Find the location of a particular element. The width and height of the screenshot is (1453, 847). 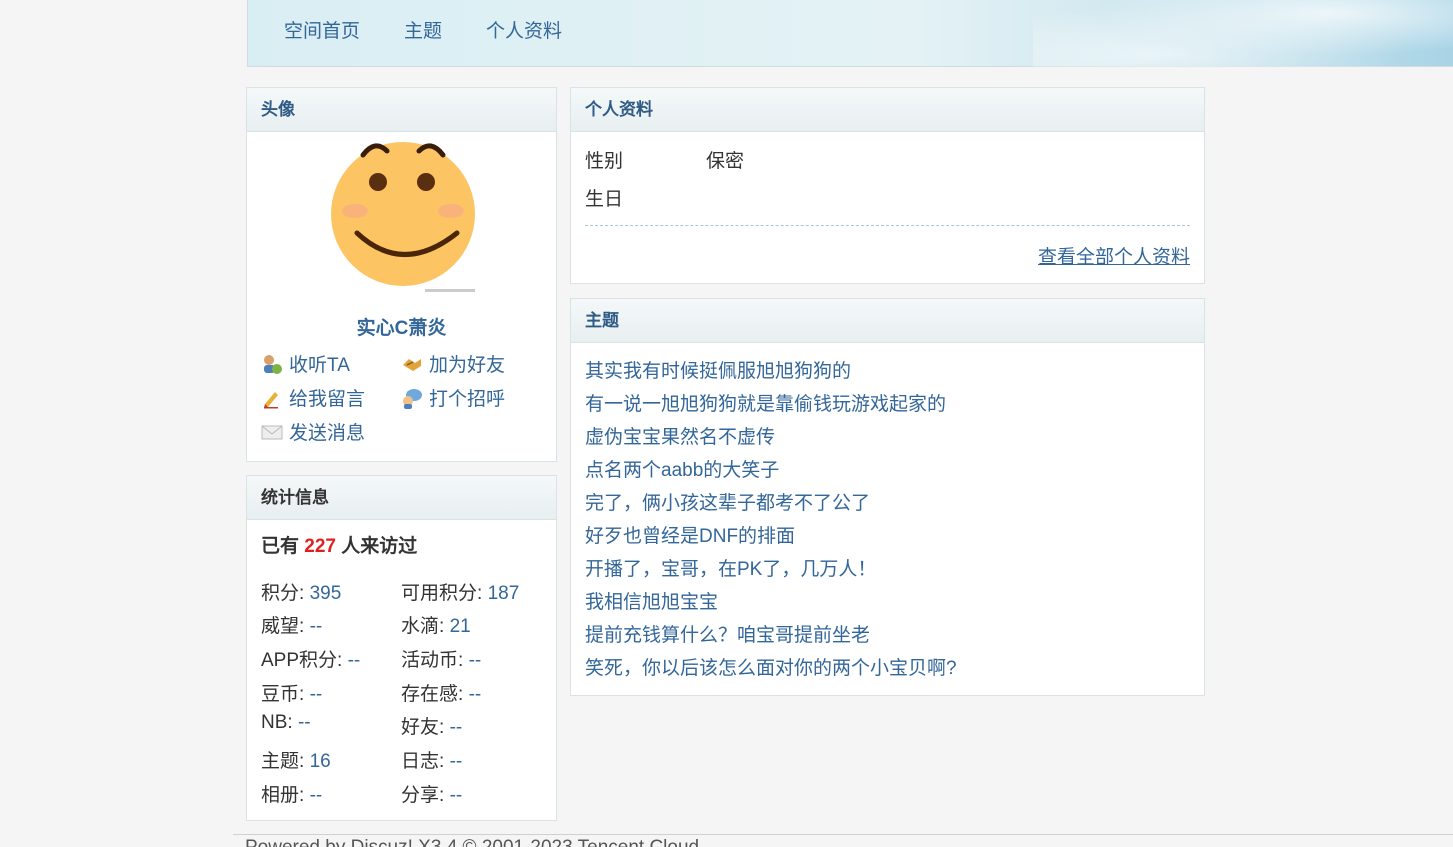

avatar-panel: 头像 实心C萧炎 收听TA 加为好友 给我留言 打个招呼 发送消息 is located at coordinates (401, 274).